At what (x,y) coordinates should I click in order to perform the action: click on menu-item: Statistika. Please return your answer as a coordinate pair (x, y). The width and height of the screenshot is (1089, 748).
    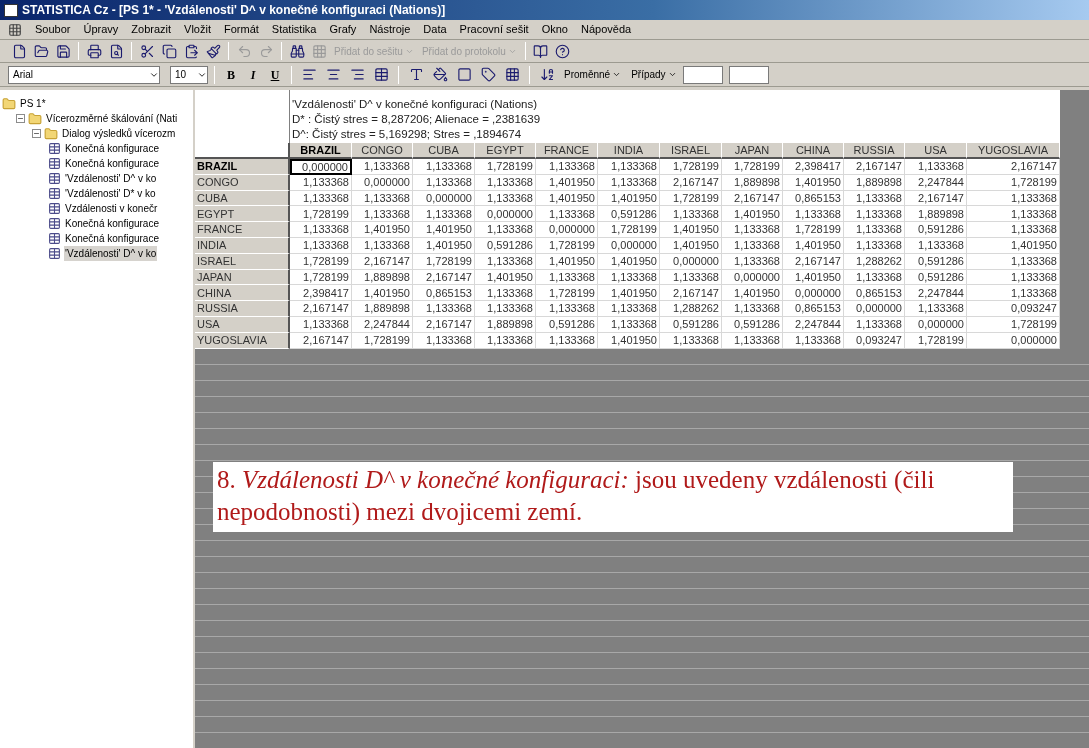
    Looking at the image, I should click on (294, 29).